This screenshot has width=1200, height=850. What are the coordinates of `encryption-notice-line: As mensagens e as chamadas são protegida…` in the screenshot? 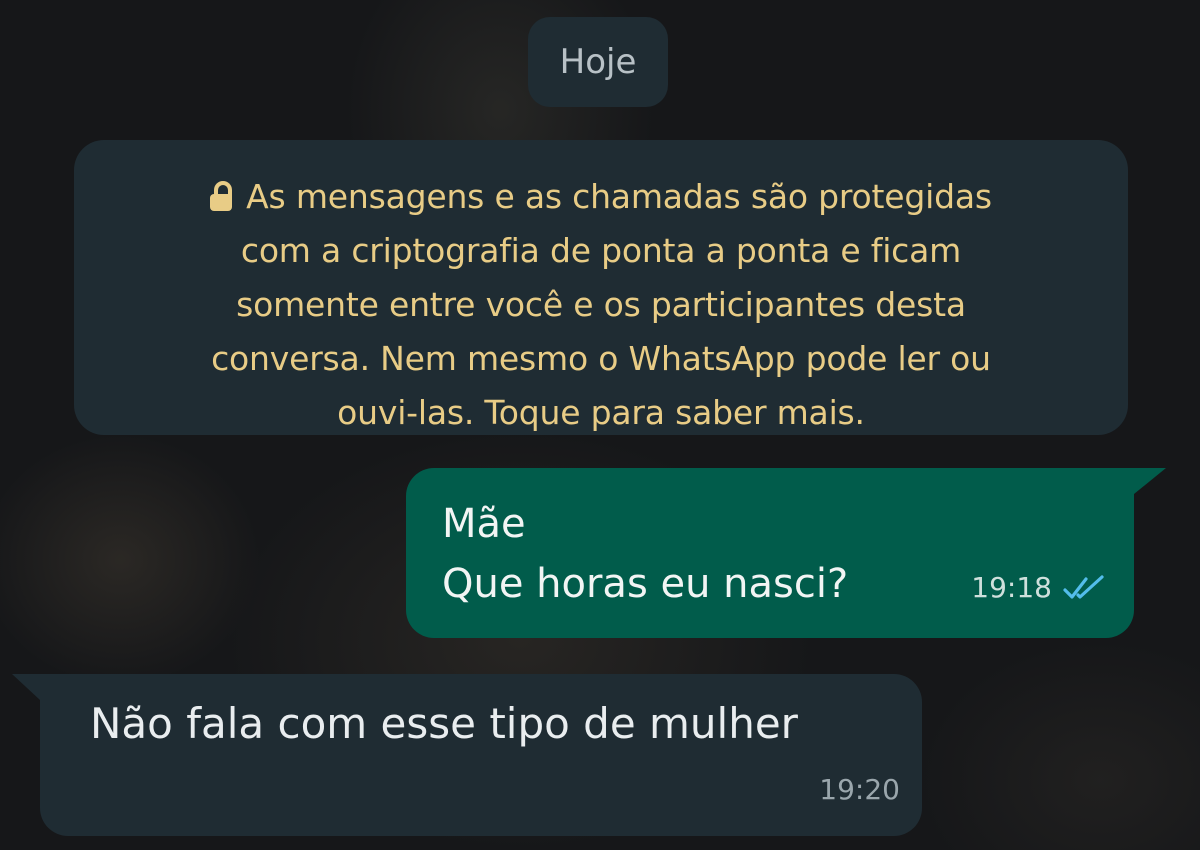 It's located at (601, 197).